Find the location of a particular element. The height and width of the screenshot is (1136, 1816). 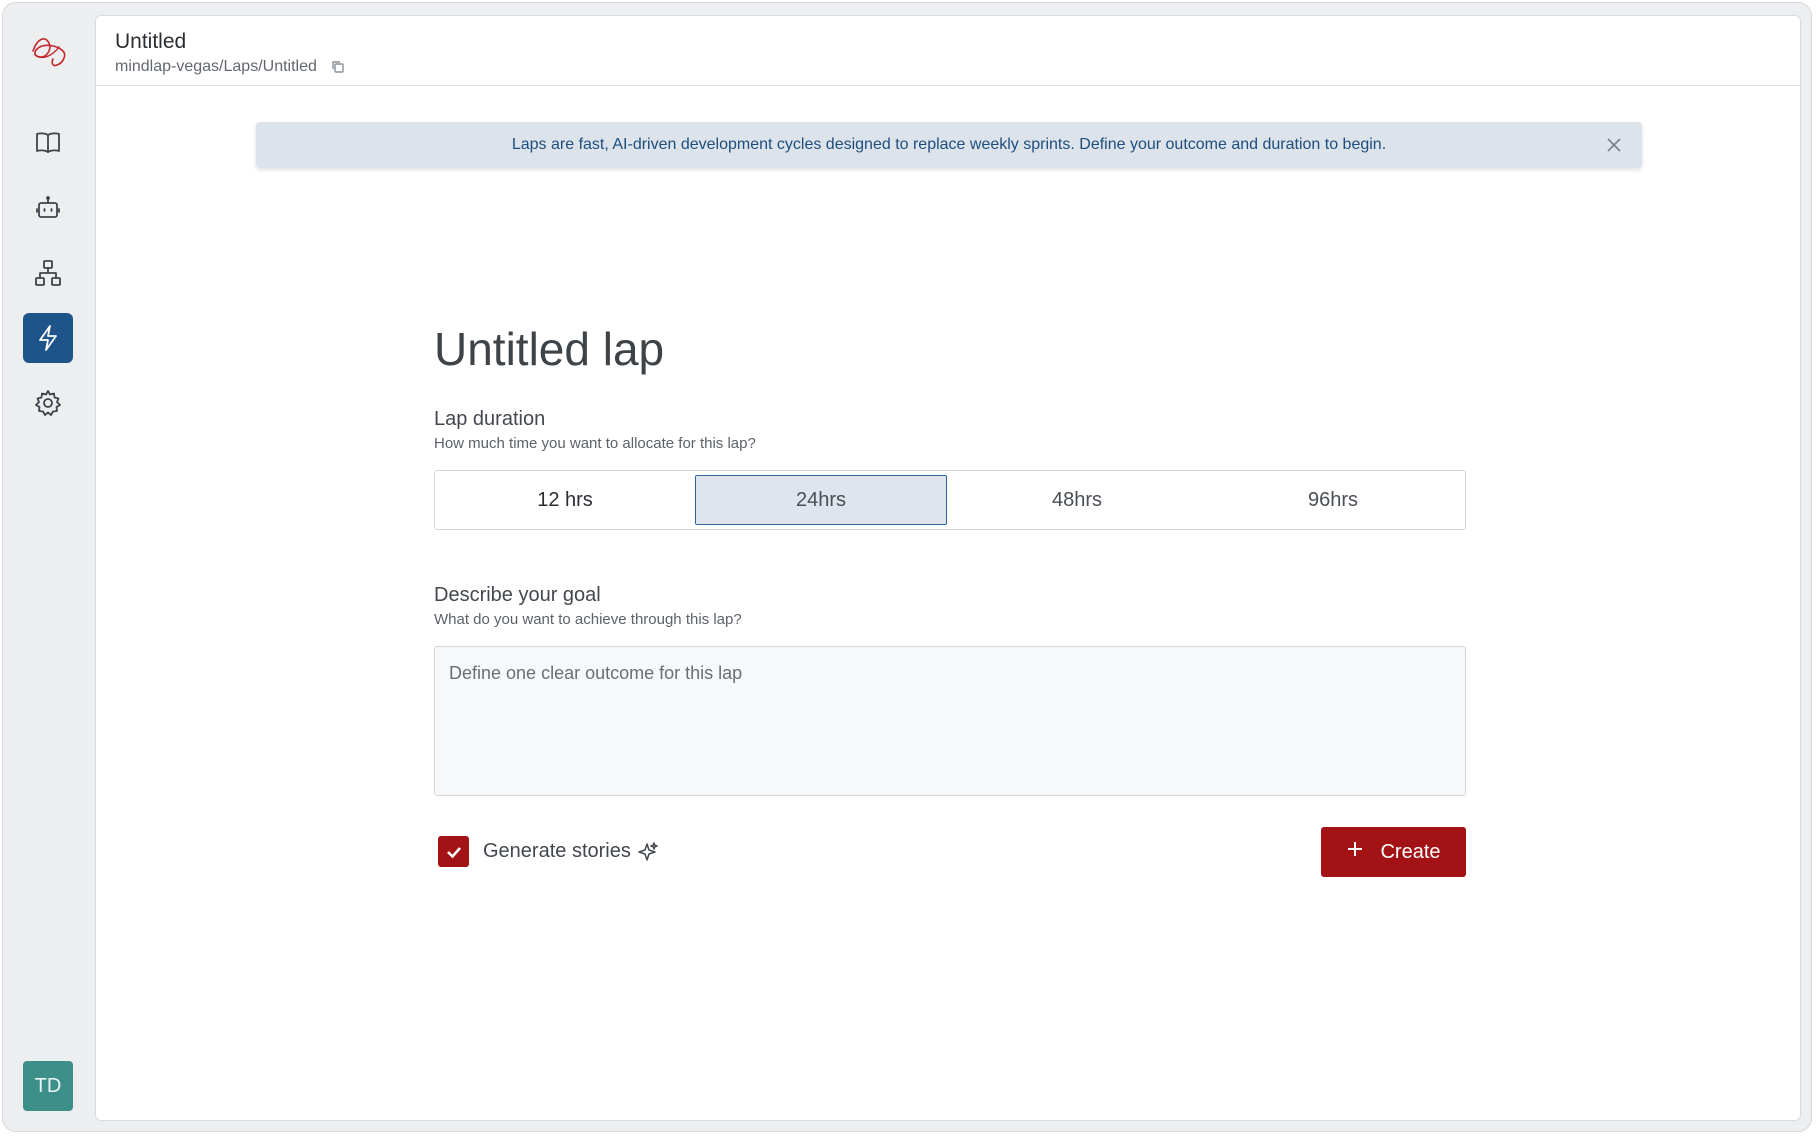

logo-icon is located at coordinates (49, 52).